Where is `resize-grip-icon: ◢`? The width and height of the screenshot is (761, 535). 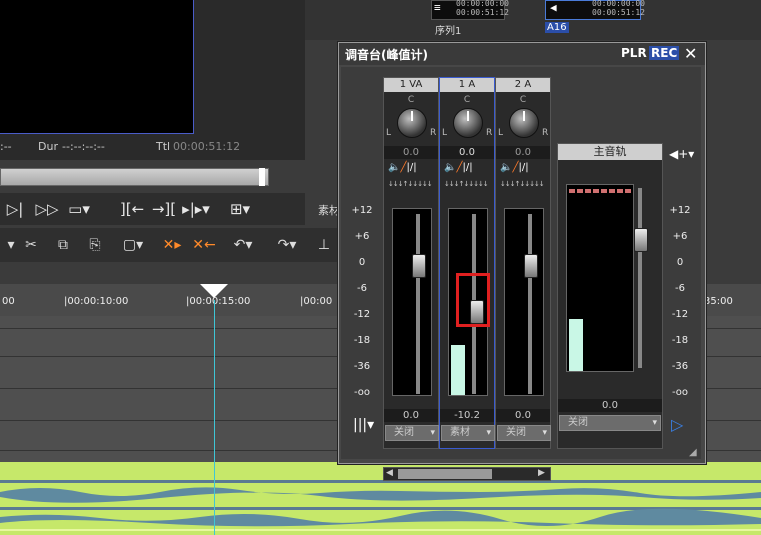 resize-grip-icon: ◢ is located at coordinates (695, 453).